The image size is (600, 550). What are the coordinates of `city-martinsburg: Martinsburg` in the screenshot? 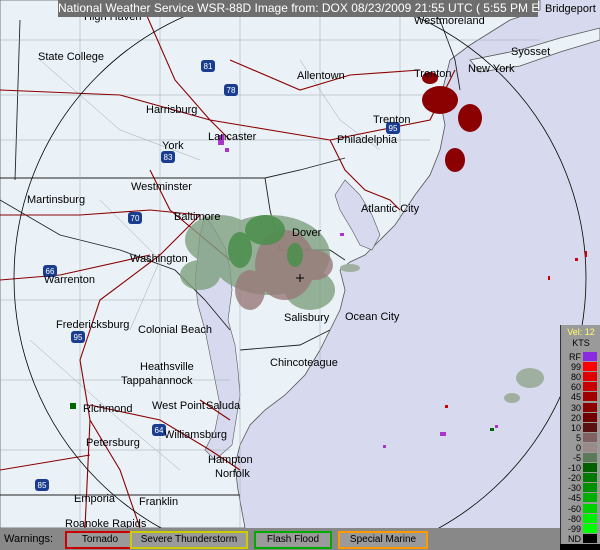 It's located at (56, 200).